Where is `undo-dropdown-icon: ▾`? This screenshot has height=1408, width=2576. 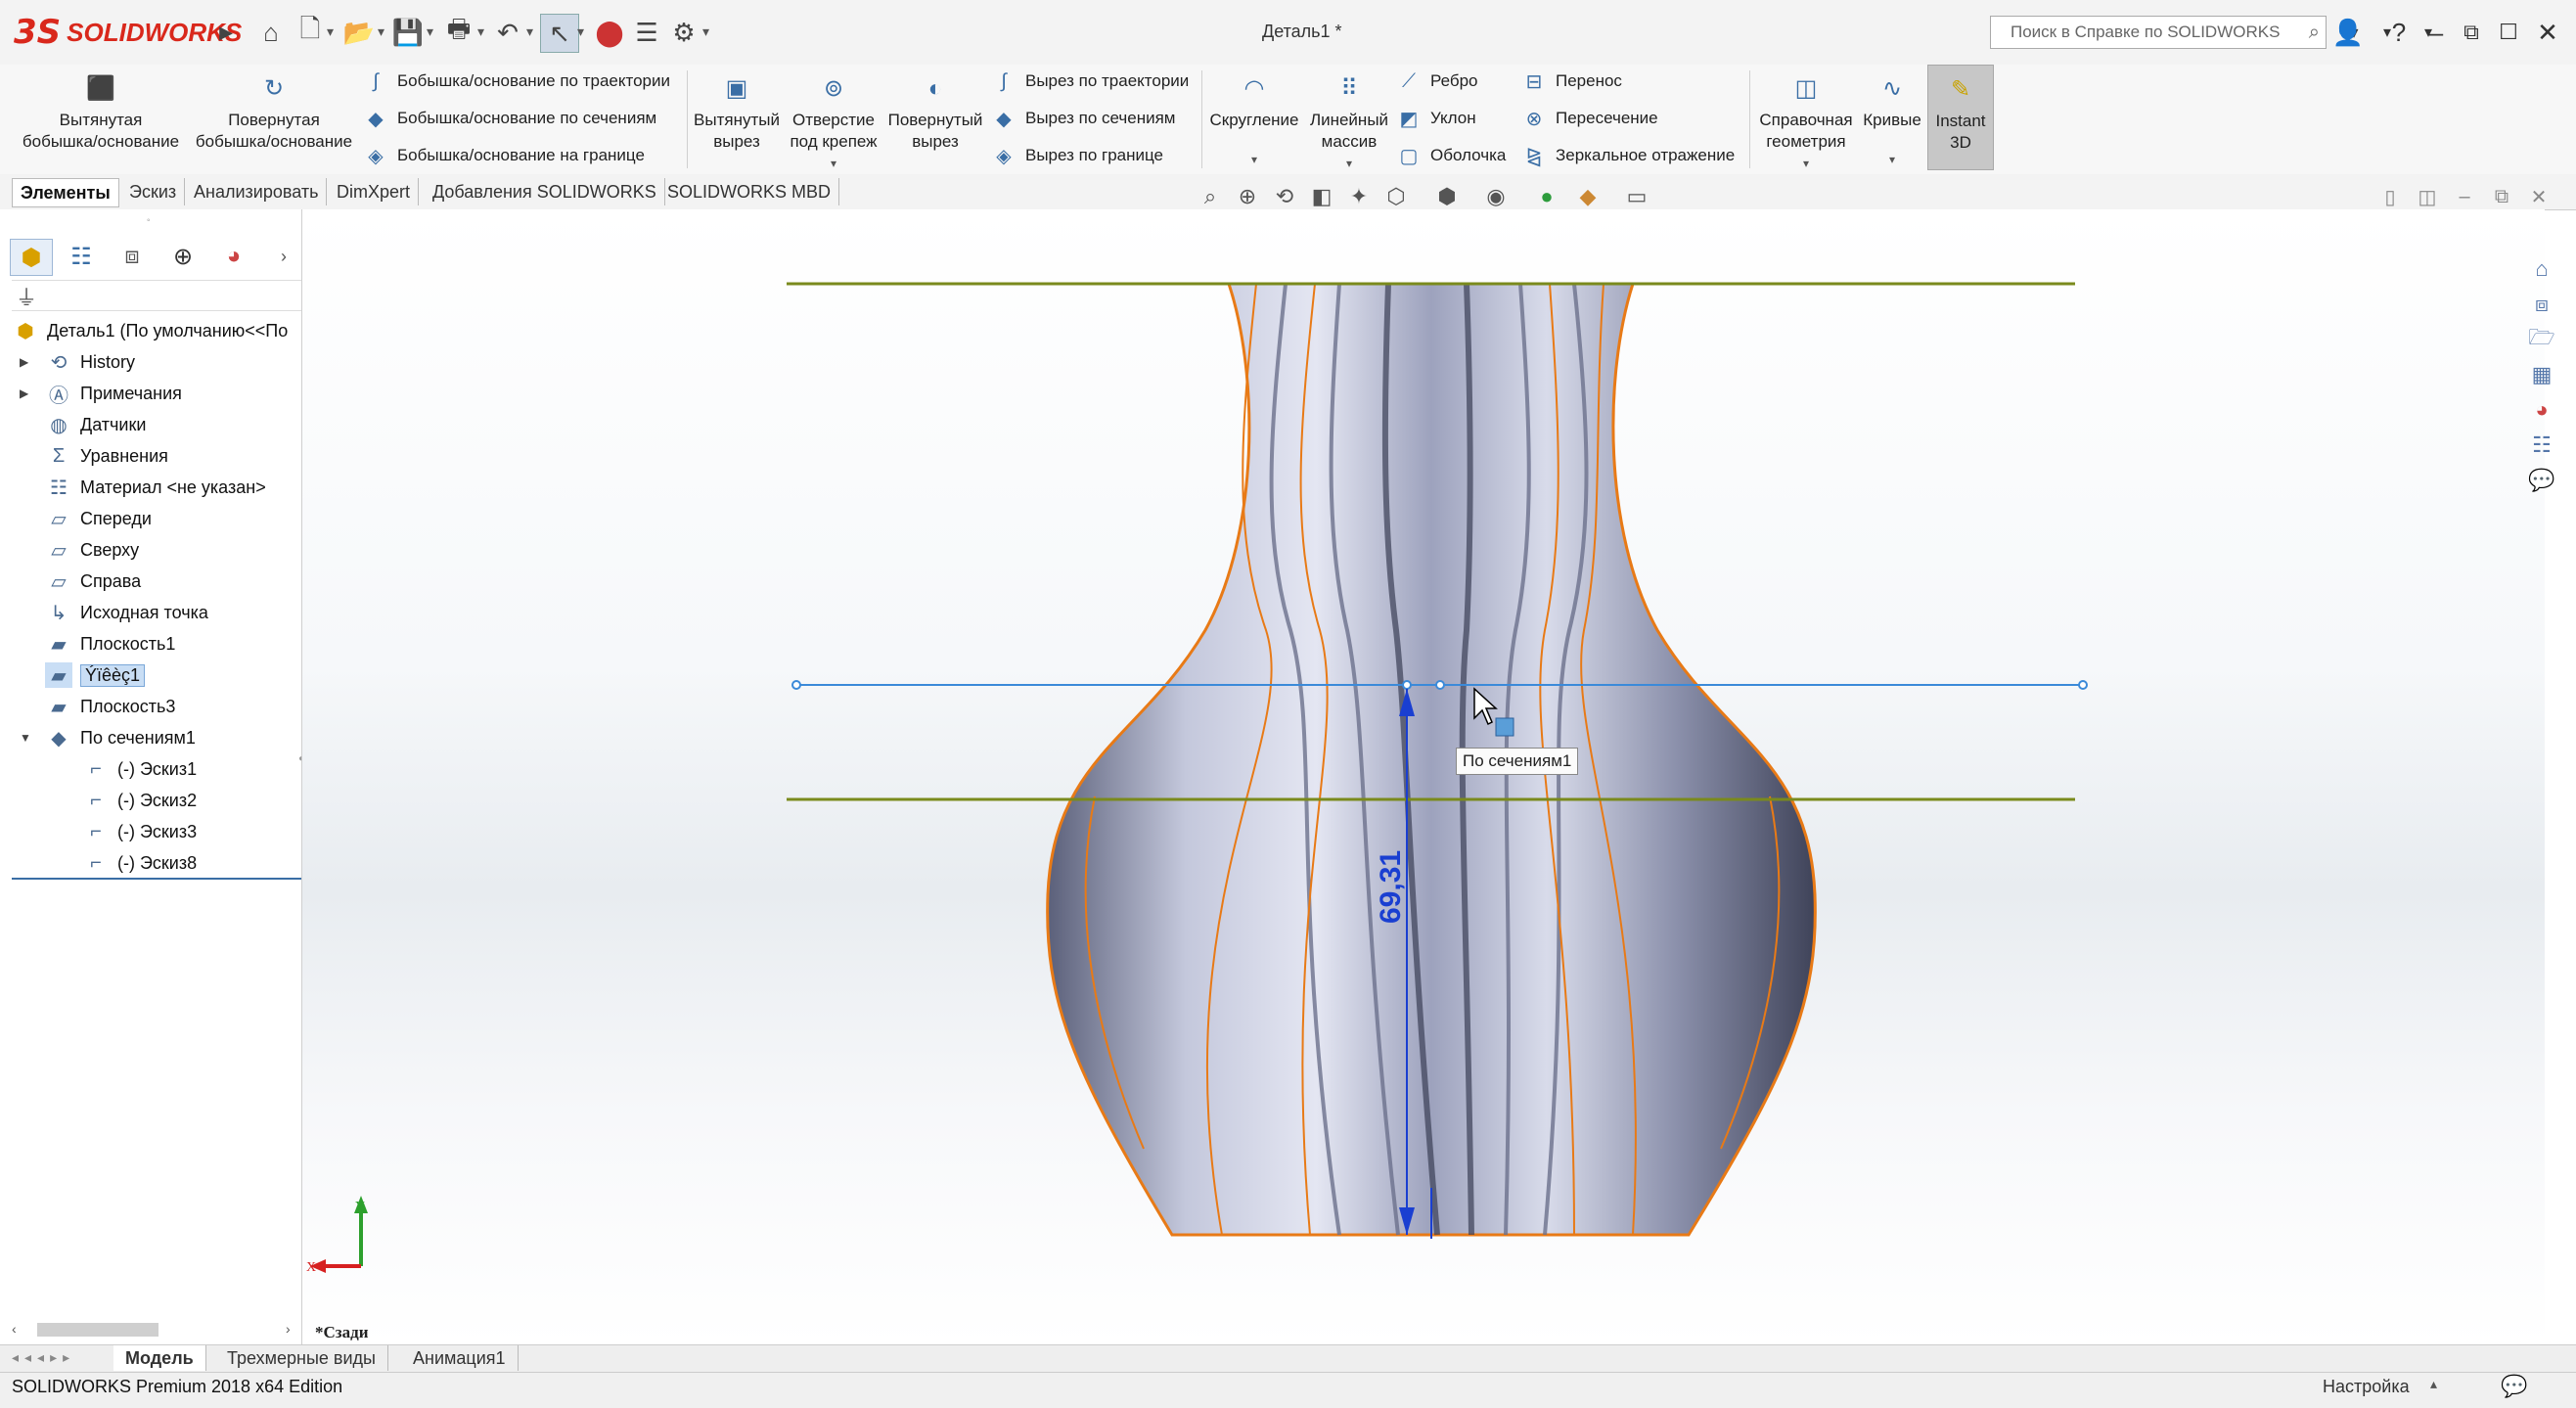 undo-dropdown-icon: ▾ is located at coordinates (529, 31).